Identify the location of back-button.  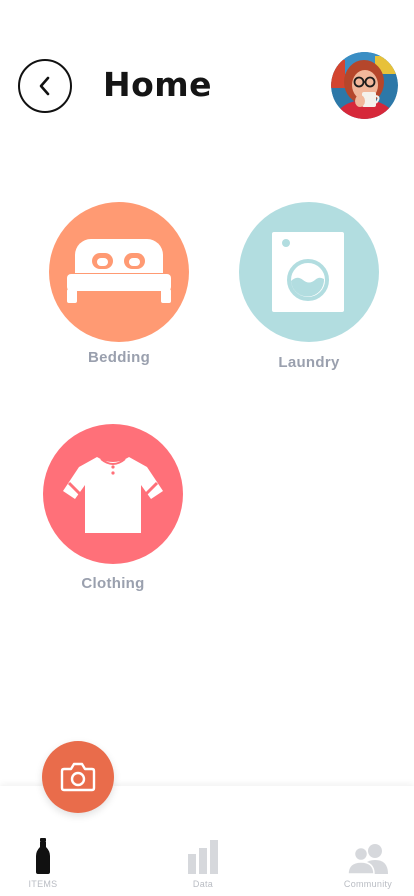
(45, 86).